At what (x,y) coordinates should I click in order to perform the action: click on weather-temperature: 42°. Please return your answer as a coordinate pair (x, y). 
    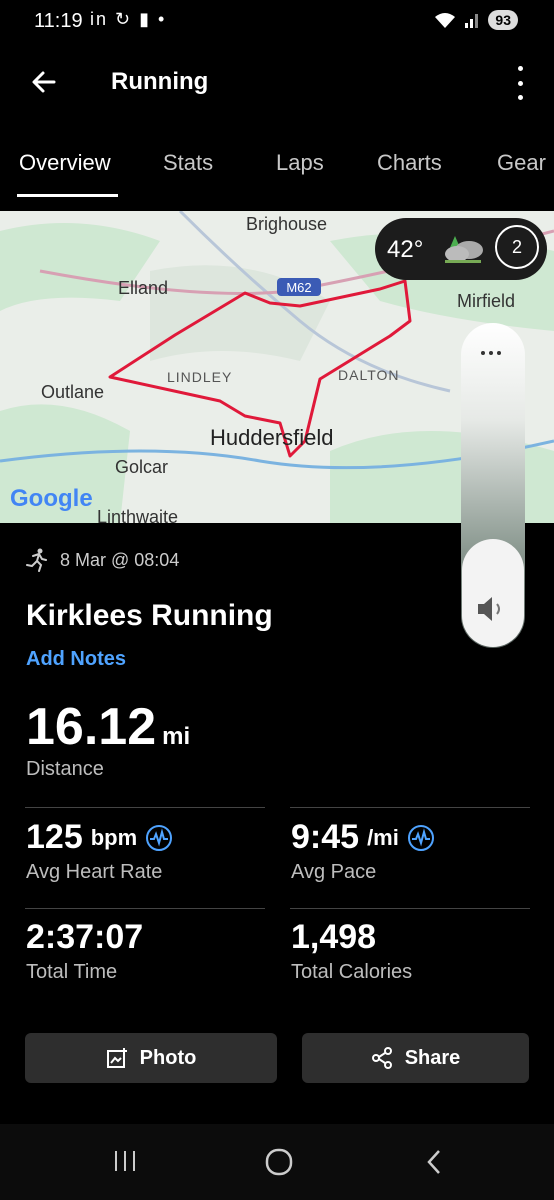
    Looking at the image, I should click on (405, 249).